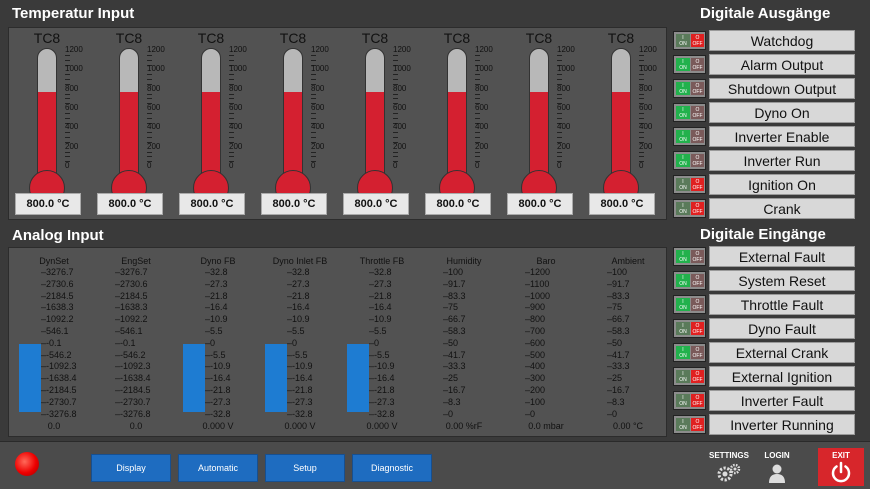  What do you see at coordinates (392, 468) in the screenshot?
I see `diagnostic-button: Diagnostic` at bounding box center [392, 468].